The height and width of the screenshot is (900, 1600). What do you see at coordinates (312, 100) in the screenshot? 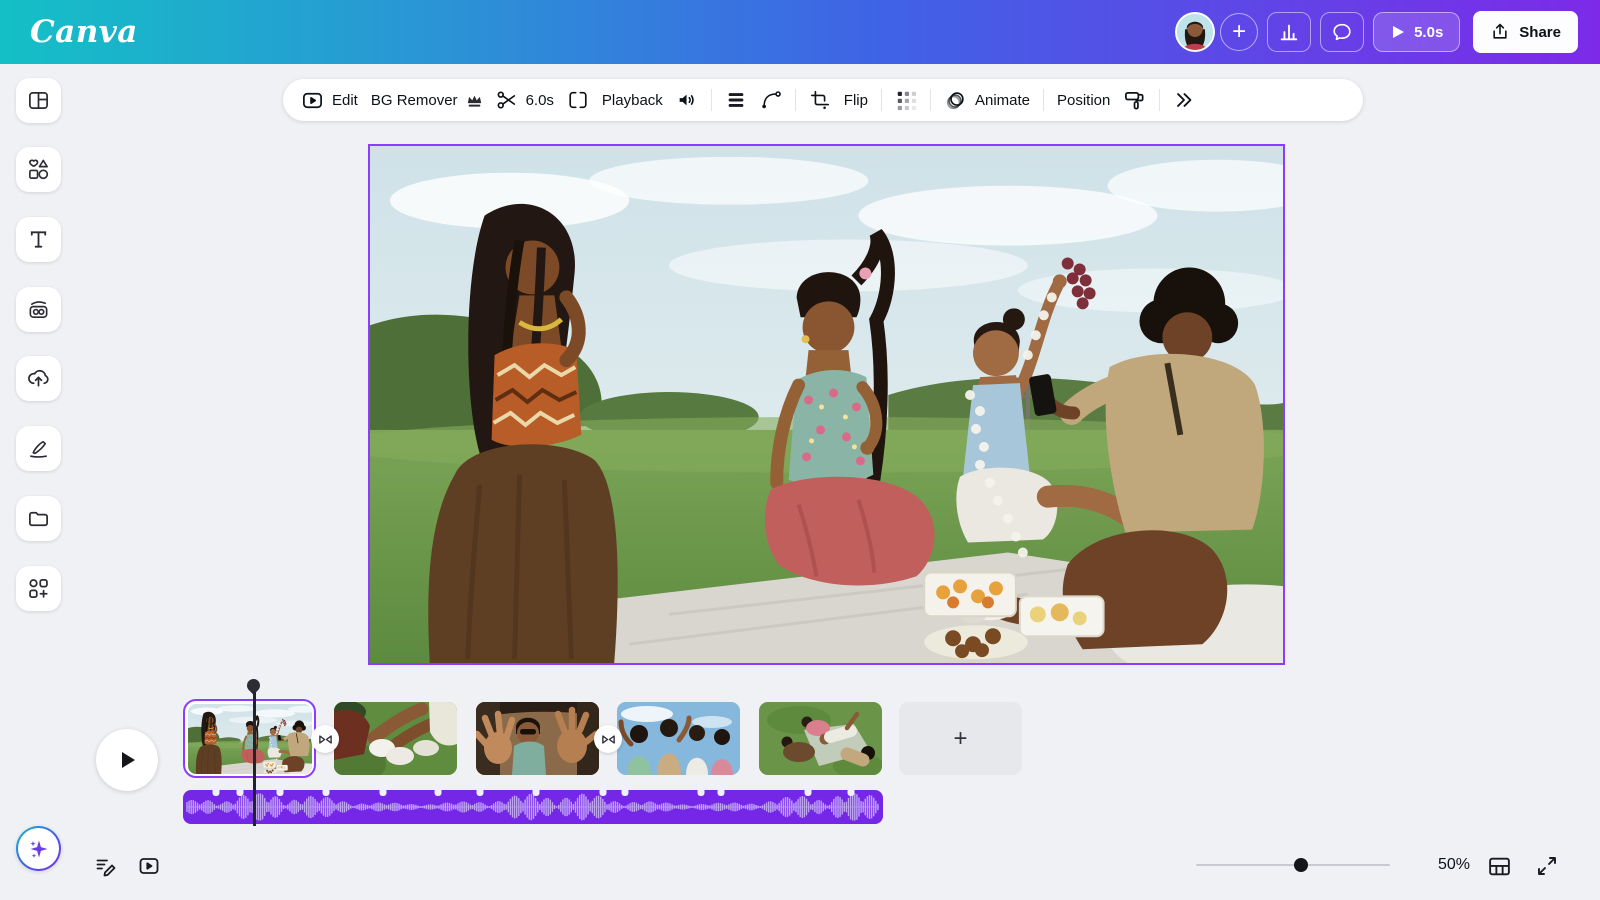
I see `edit-video-icon` at bounding box center [312, 100].